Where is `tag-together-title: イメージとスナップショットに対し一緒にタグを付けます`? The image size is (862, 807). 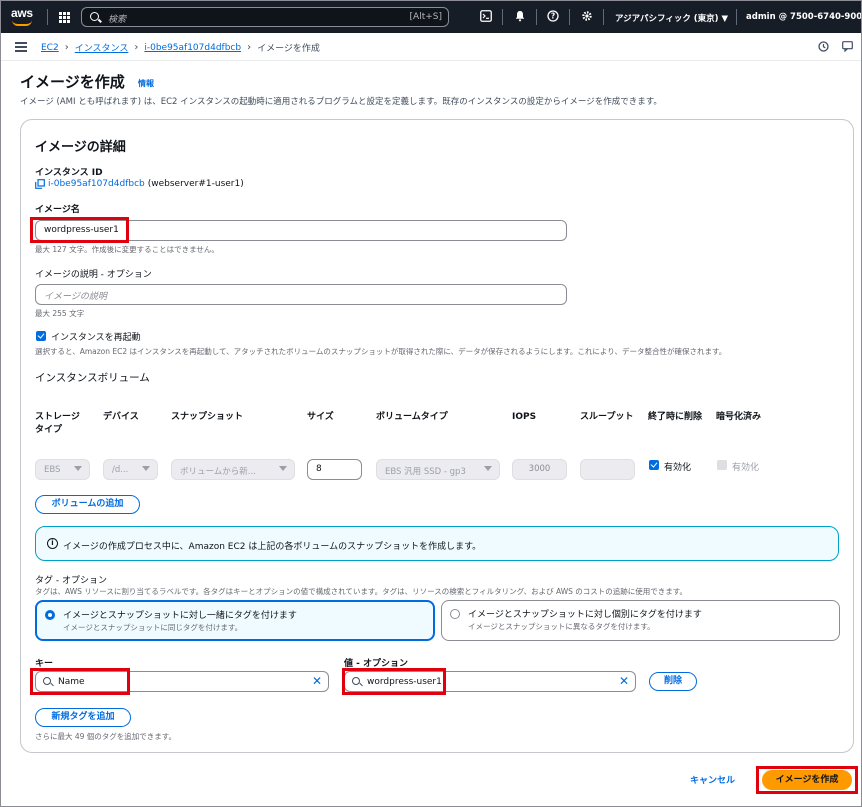
tag-together-title: イメージとスナップショットに対し一緒にタグを付けます is located at coordinates (180, 616).